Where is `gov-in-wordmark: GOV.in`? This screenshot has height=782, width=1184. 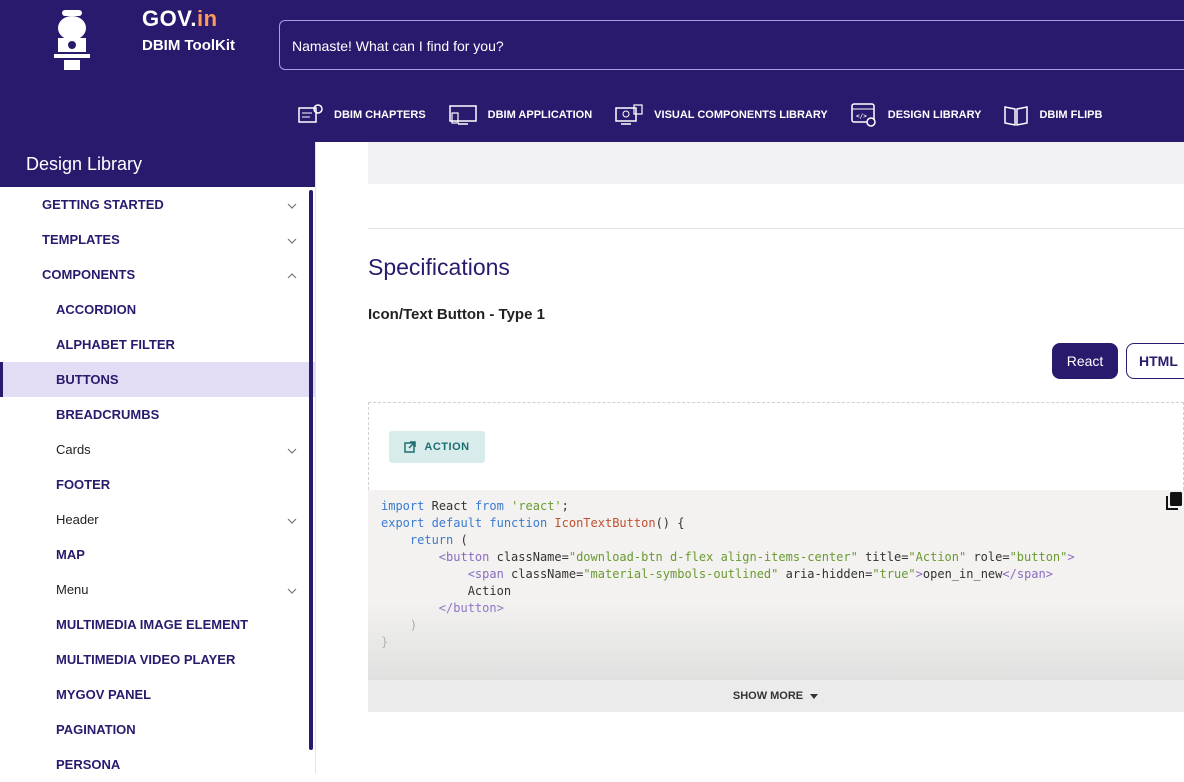
gov-in-wordmark: GOV.in is located at coordinates (180, 18).